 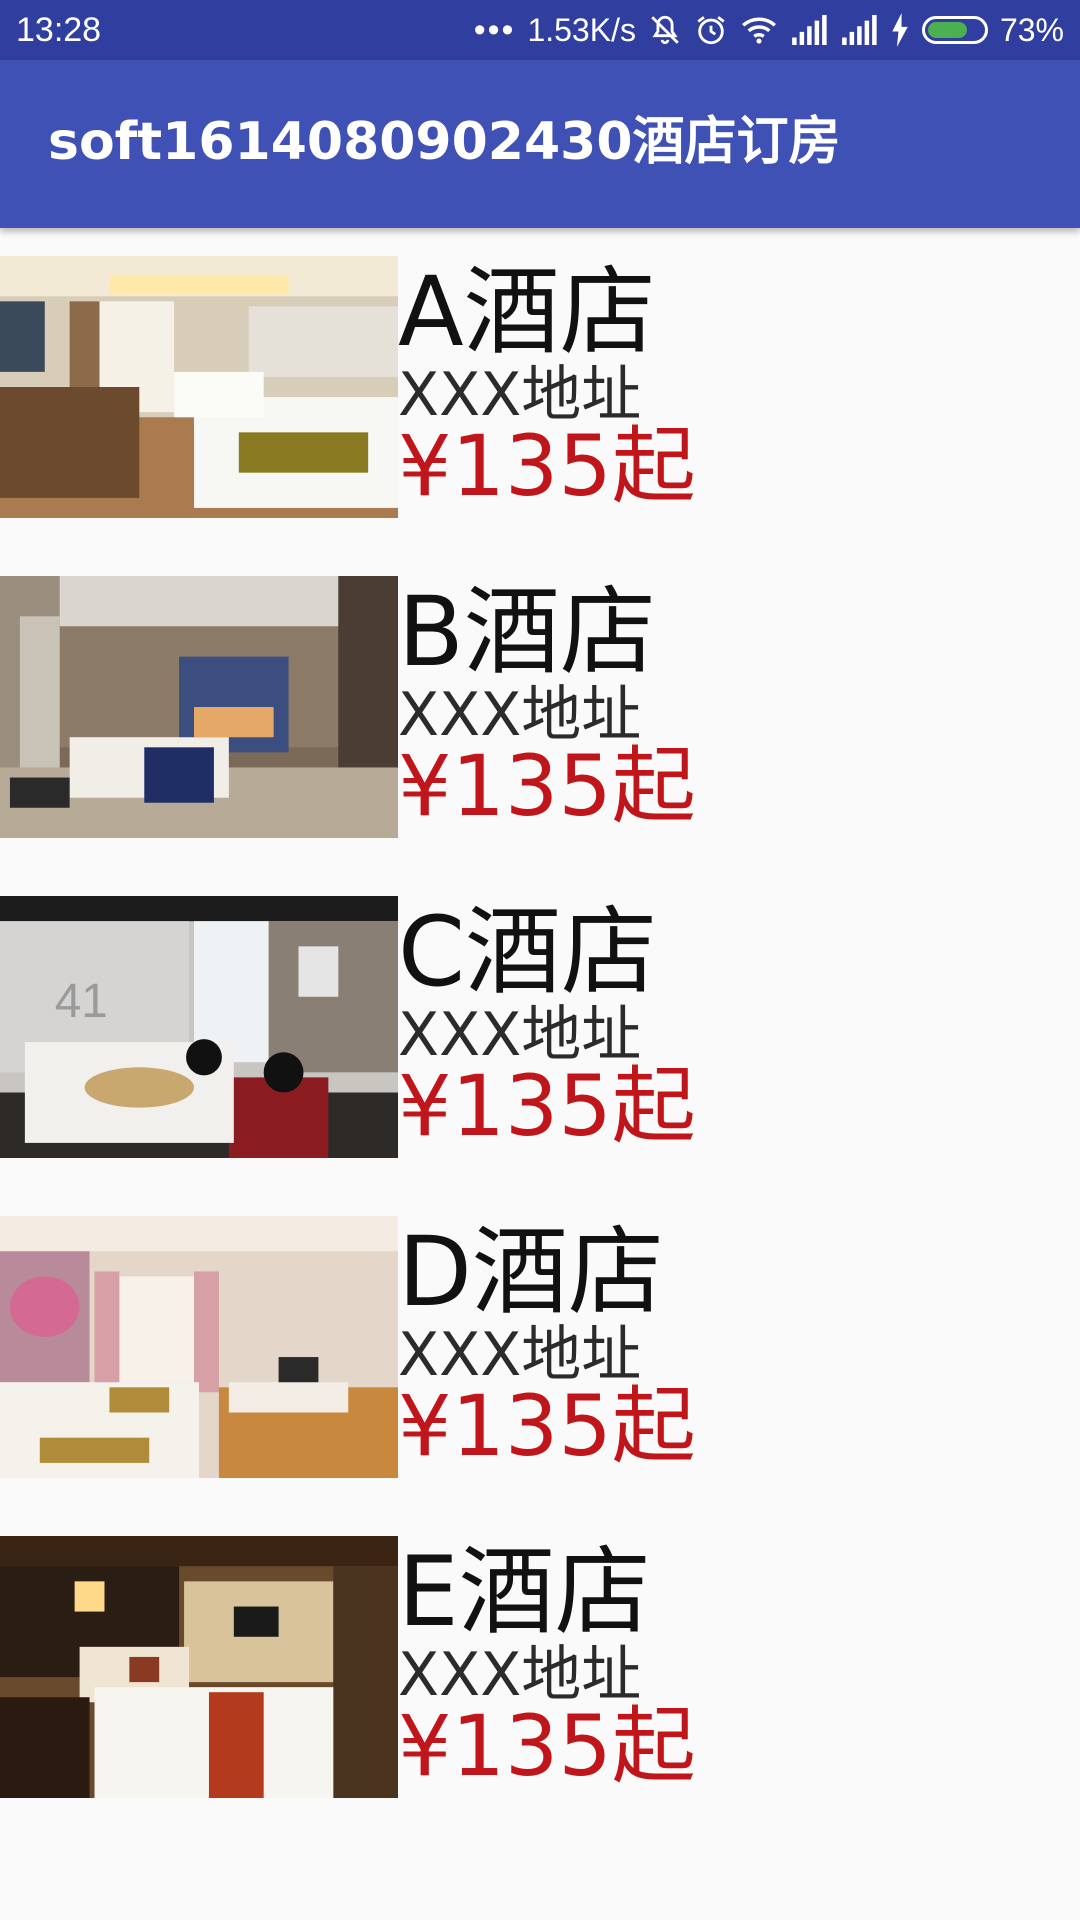 I want to click on status-bar: 13:28 ••• 1.53K/s 73%, so click(x=540, y=30).